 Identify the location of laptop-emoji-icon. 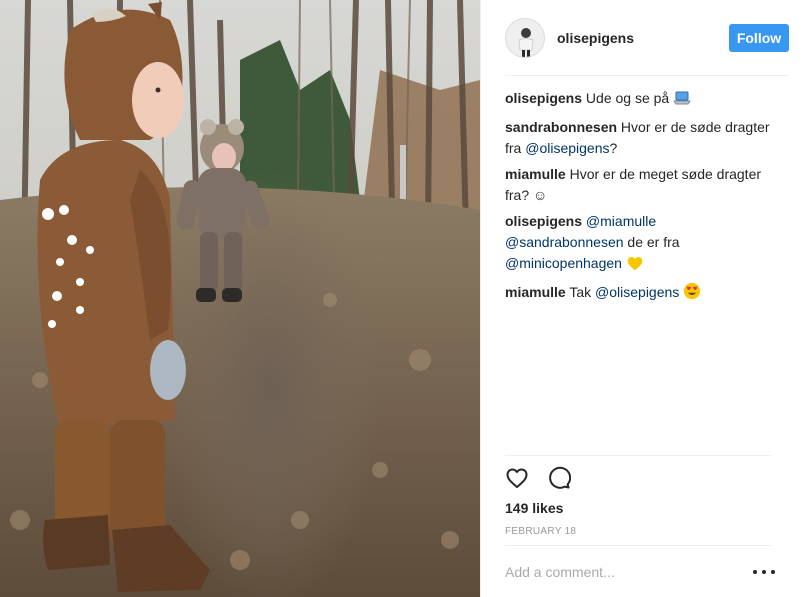
(682, 101).